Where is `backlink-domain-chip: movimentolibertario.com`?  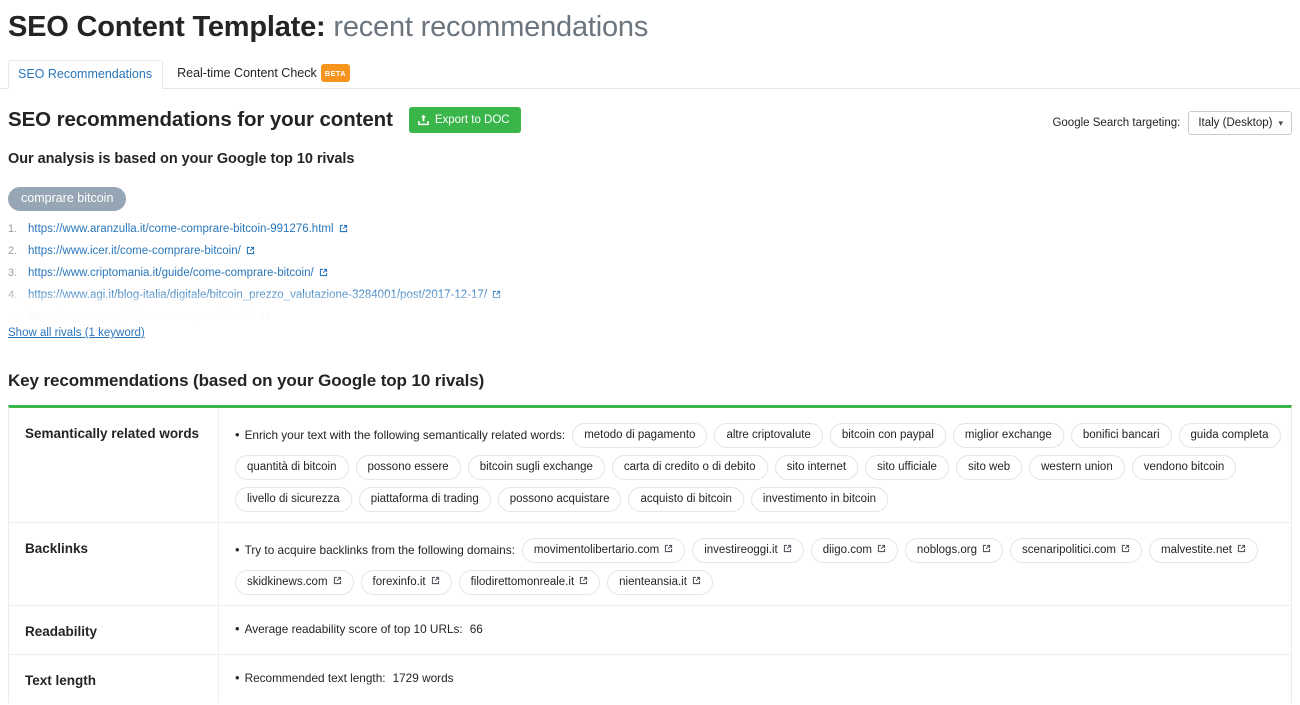
backlink-domain-chip: movimentolibertario.com is located at coordinates (603, 551).